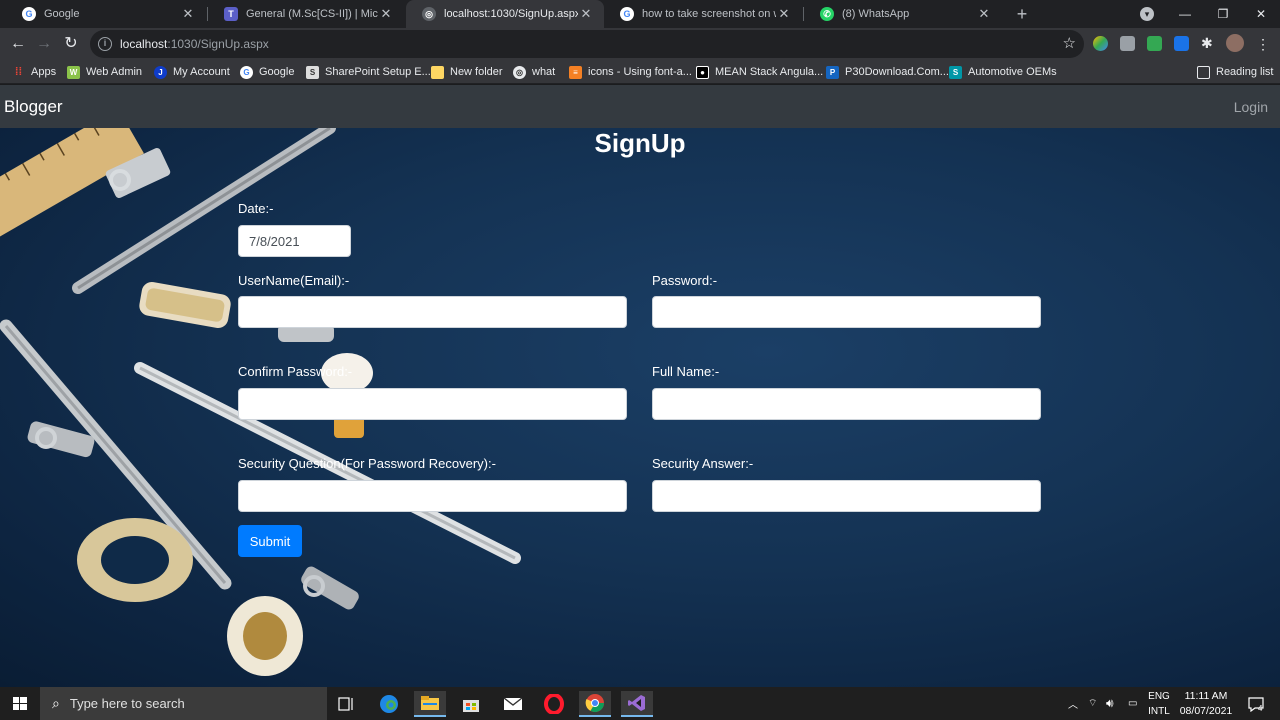 The image size is (1280, 720). Describe the element at coordinates (56, 703) in the screenshot. I see `search-icon: ⌕` at that location.